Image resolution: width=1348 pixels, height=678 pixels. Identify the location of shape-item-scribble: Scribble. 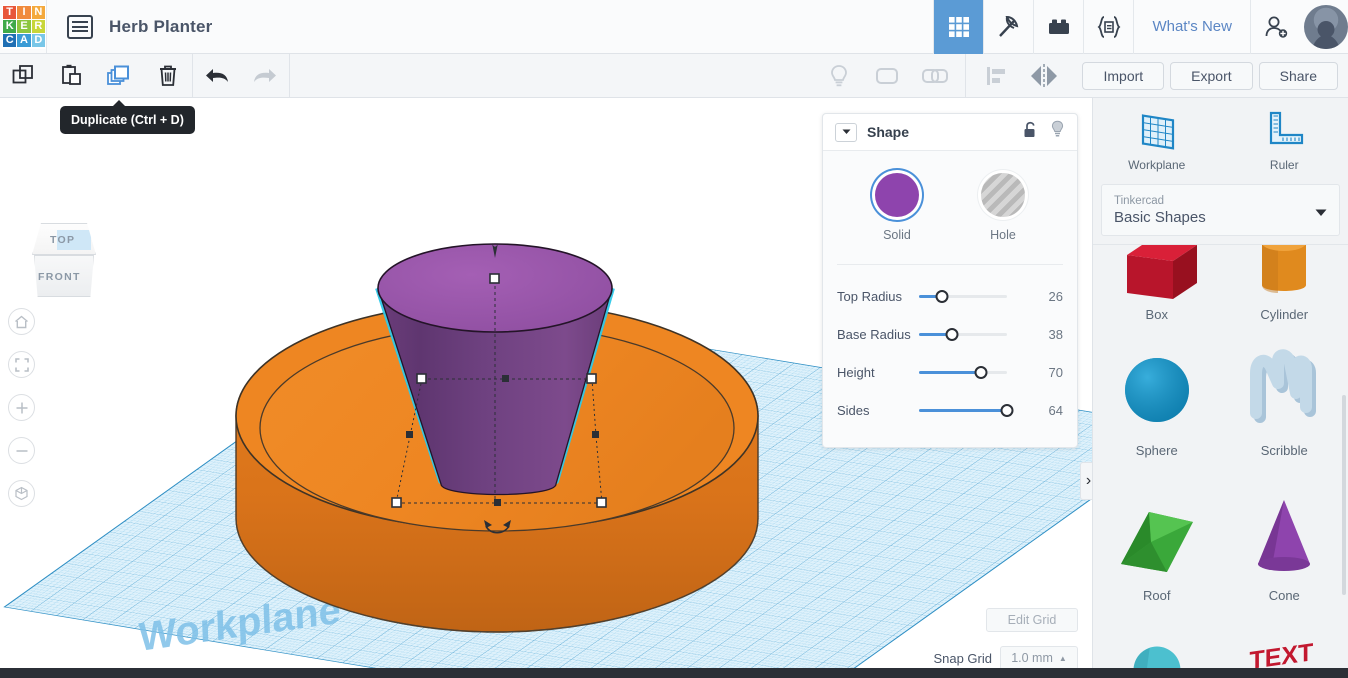
(1284, 399).